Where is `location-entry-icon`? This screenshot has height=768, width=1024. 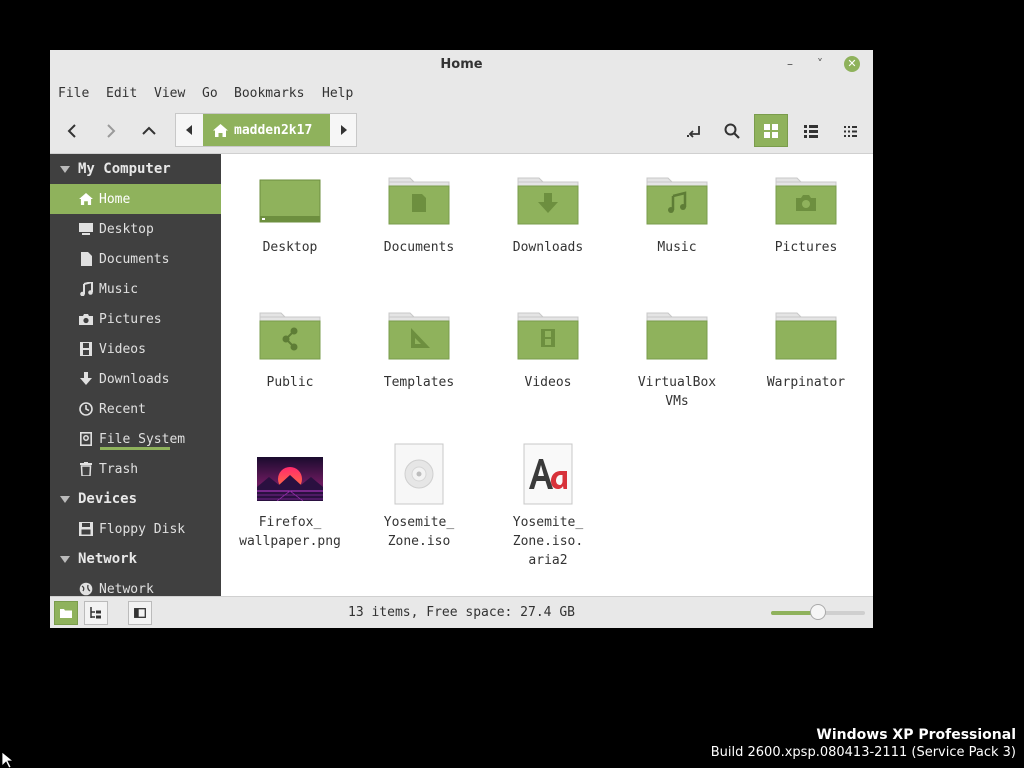
location-entry-icon is located at coordinates (693, 132).